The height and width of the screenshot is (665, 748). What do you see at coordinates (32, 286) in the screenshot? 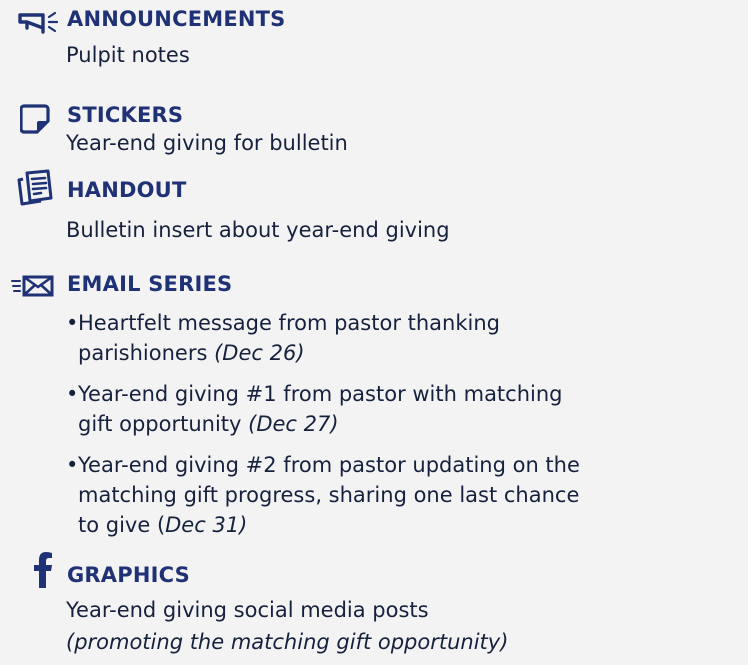
I see `email-fast-icon` at bounding box center [32, 286].